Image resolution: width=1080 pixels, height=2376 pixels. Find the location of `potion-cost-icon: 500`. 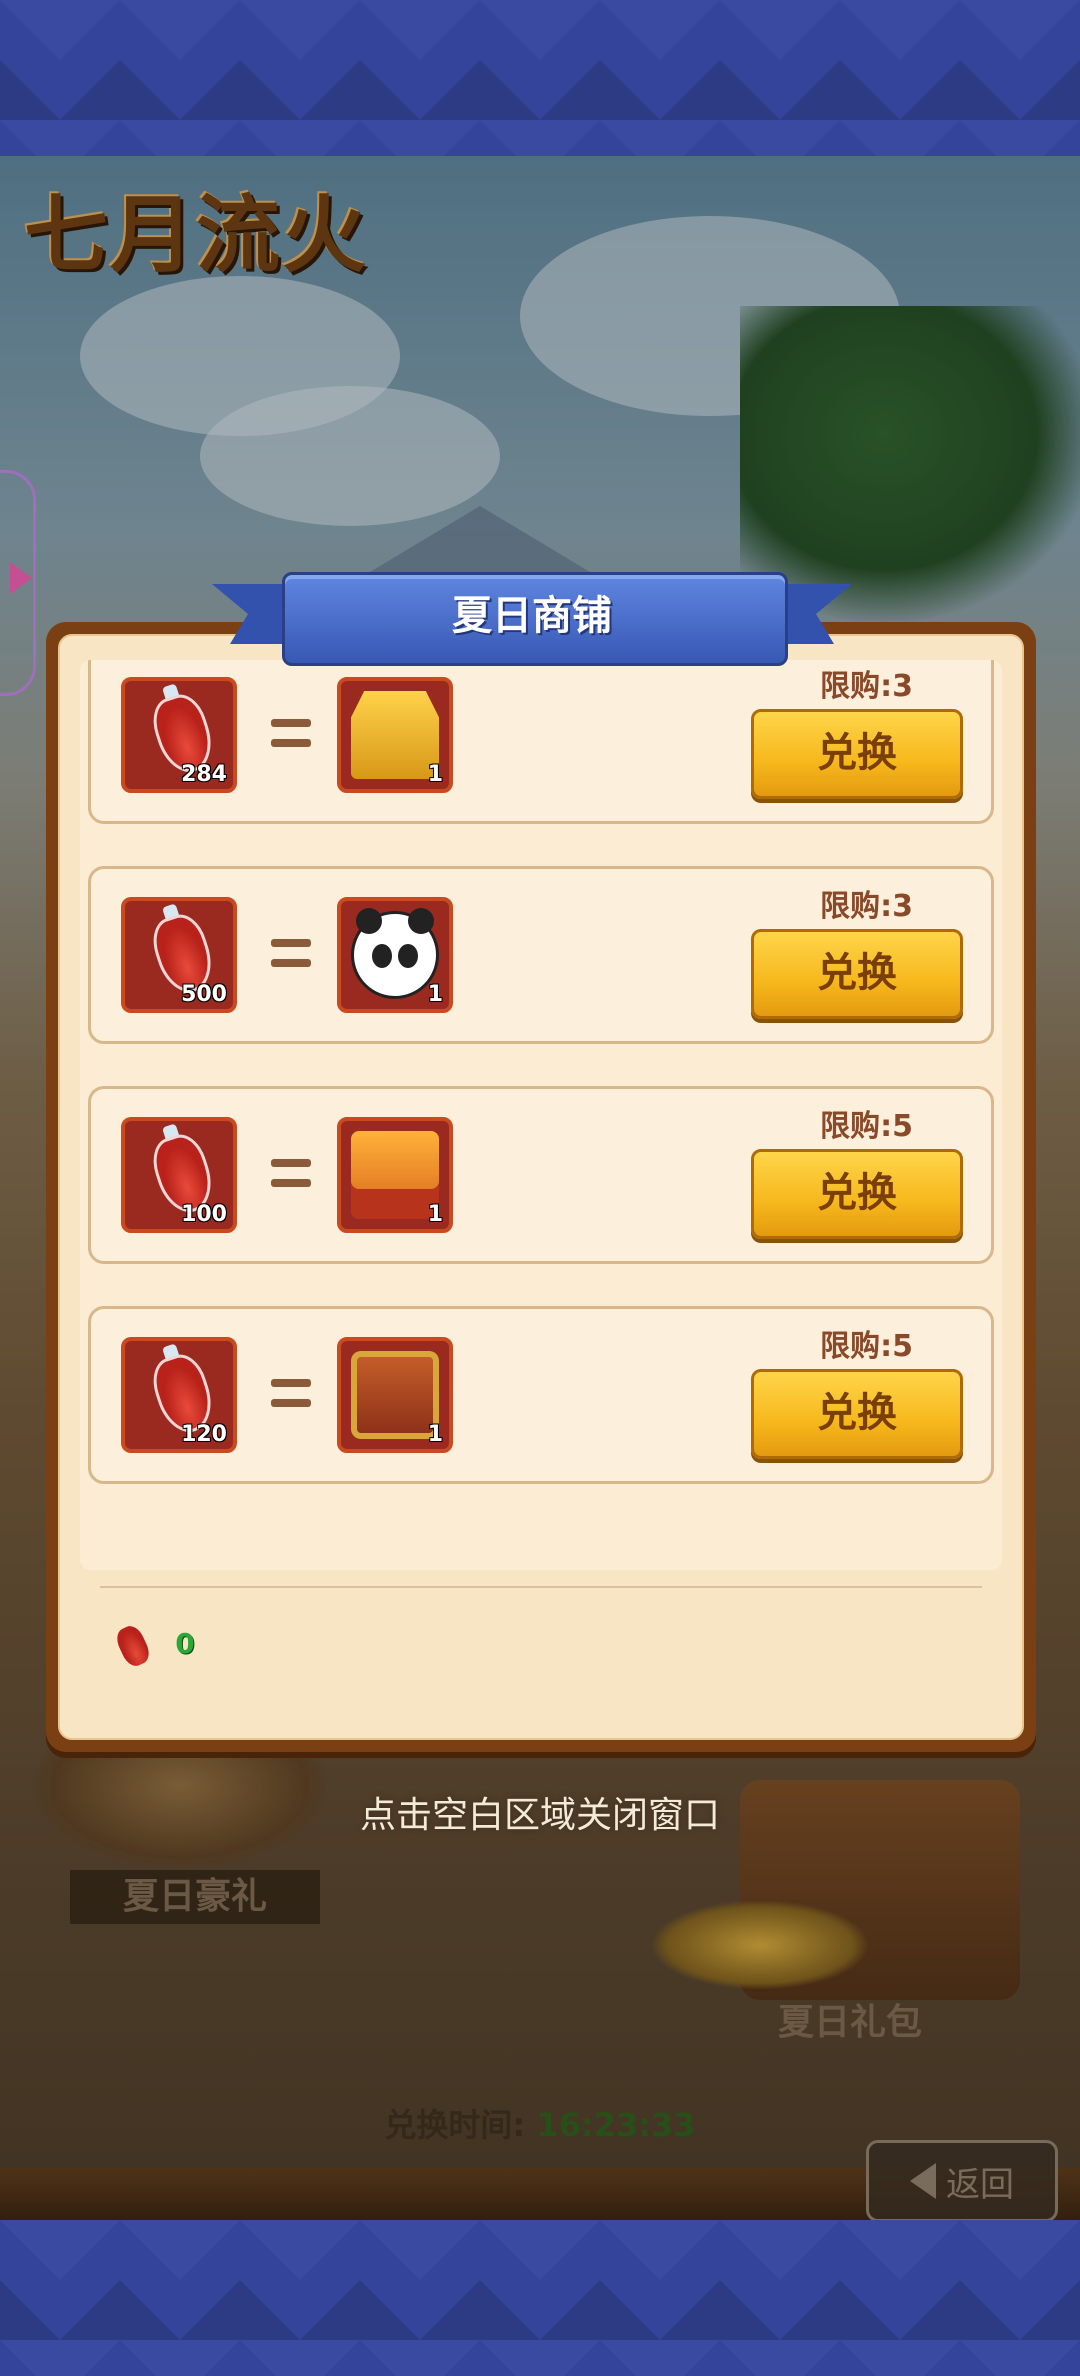

potion-cost-icon: 500 is located at coordinates (179, 955).